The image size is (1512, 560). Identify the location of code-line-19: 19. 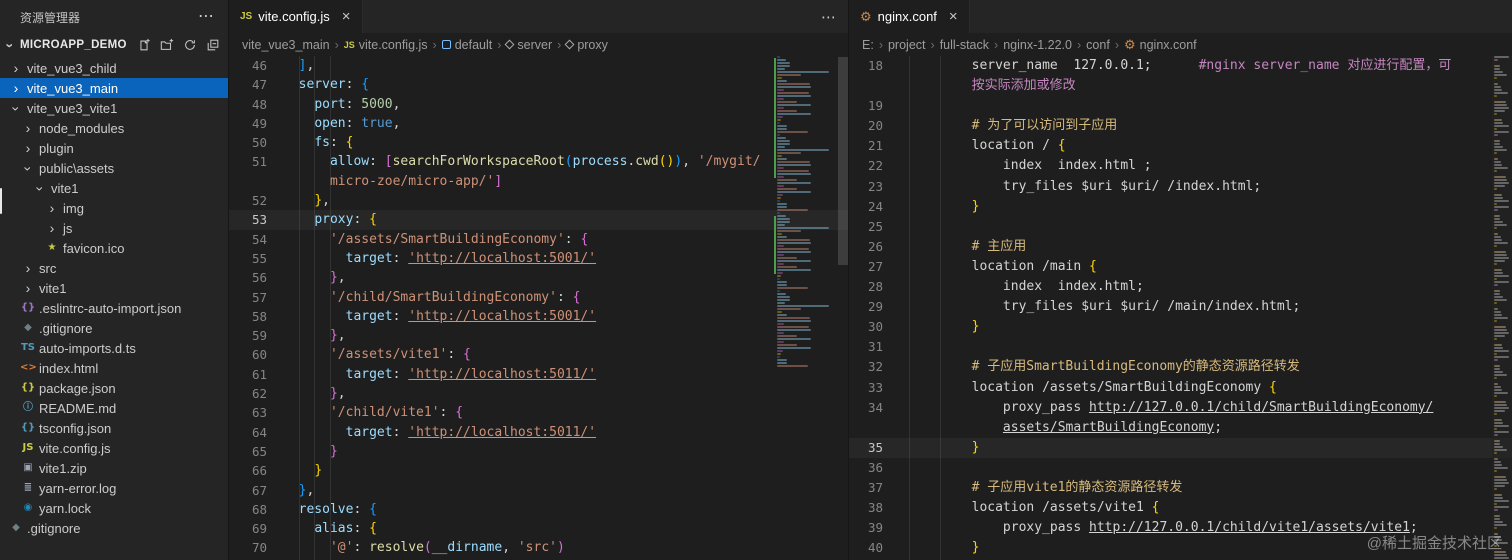
(1180, 106).